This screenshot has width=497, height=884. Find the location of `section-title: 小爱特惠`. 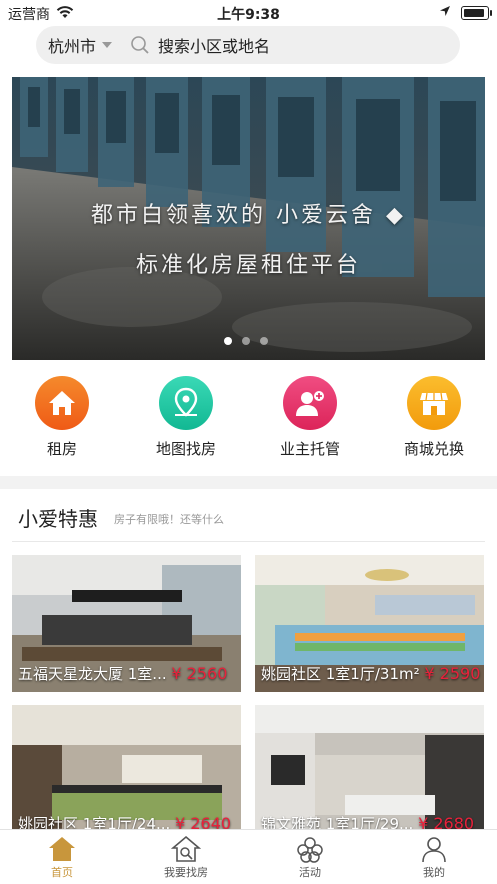

section-title: 小爱特惠 is located at coordinates (58, 519).